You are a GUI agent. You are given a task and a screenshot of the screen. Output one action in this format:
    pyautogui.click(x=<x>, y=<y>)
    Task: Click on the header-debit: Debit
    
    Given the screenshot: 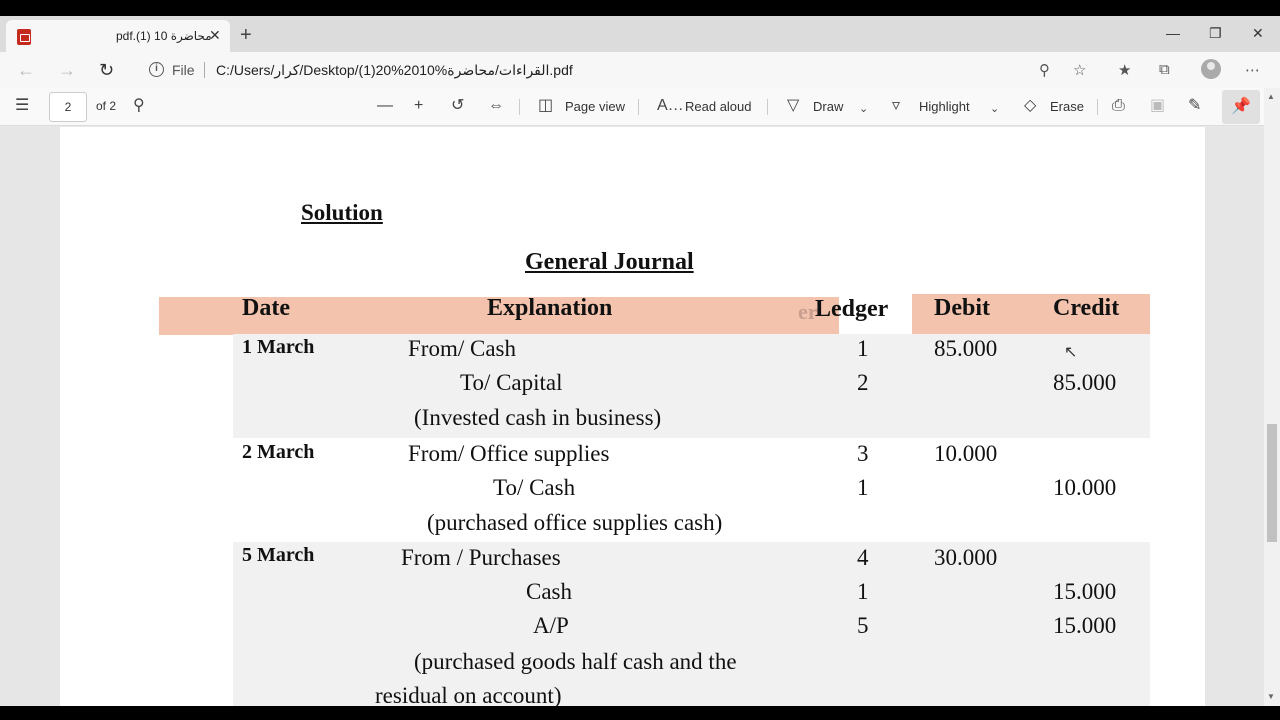 What is the action you would take?
    pyautogui.click(x=962, y=308)
    